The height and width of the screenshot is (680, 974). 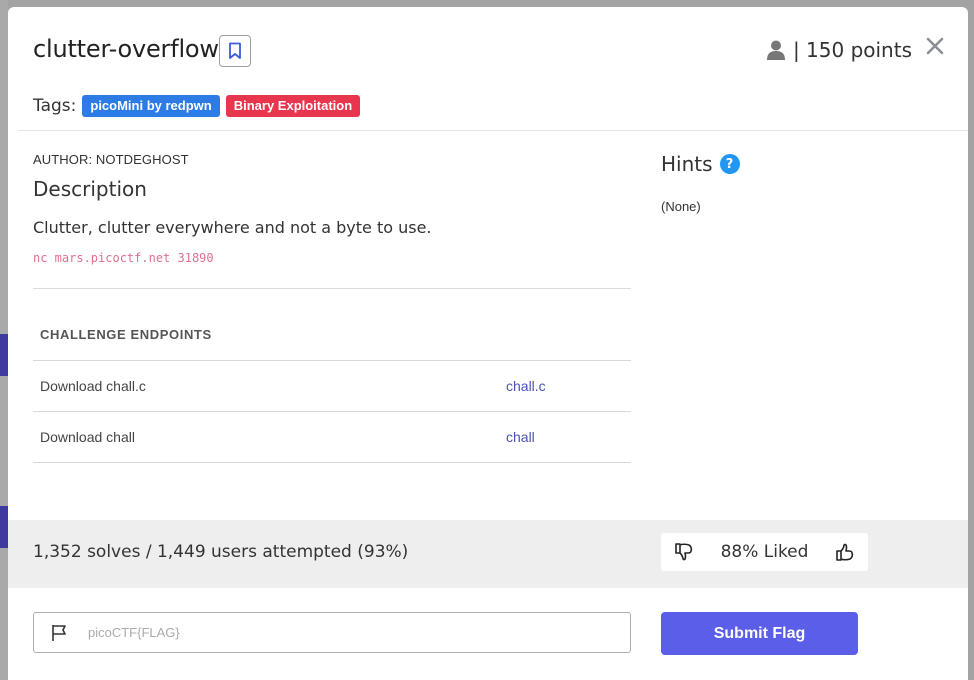 What do you see at coordinates (520, 437) in the screenshot?
I see `endpoint-link-chall: chall` at bounding box center [520, 437].